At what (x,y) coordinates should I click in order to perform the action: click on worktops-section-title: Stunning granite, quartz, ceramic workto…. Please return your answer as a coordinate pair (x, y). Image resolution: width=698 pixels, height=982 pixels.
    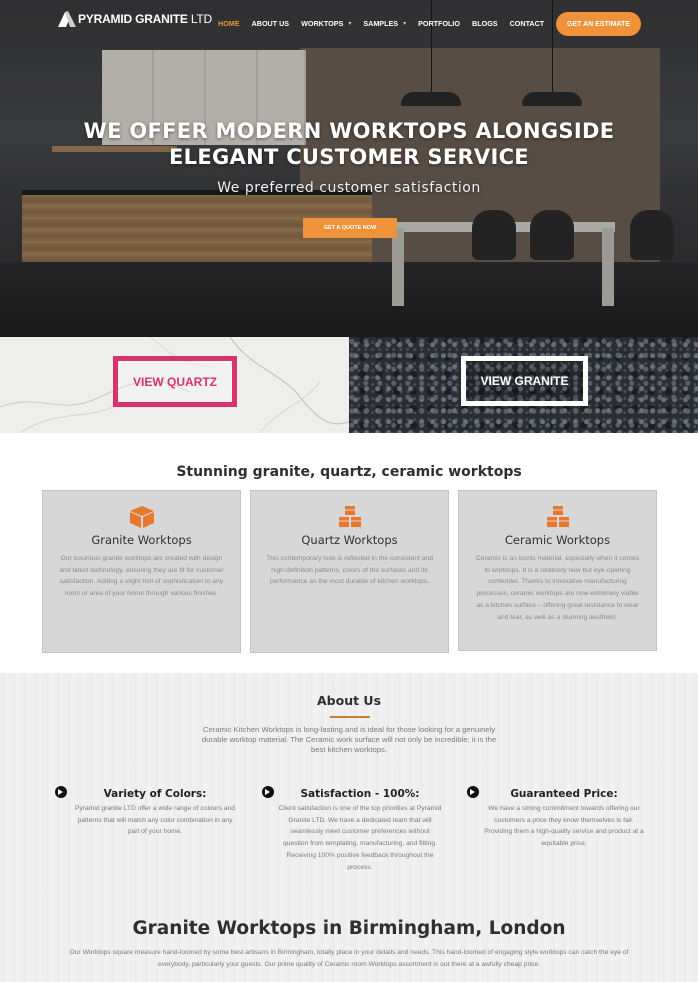
    Looking at the image, I should click on (349, 472).